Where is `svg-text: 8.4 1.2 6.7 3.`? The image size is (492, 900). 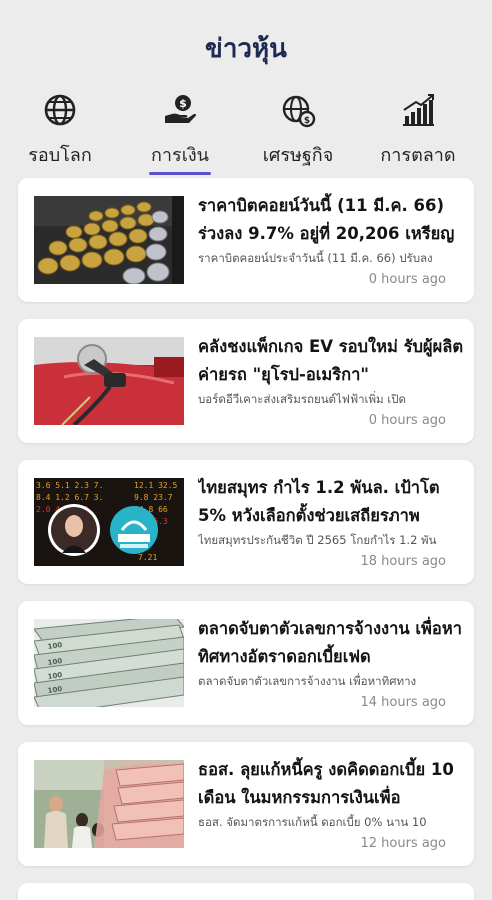
svg-text: 8.4 1.2 6.7 3. is located at coordinates (69, 497).